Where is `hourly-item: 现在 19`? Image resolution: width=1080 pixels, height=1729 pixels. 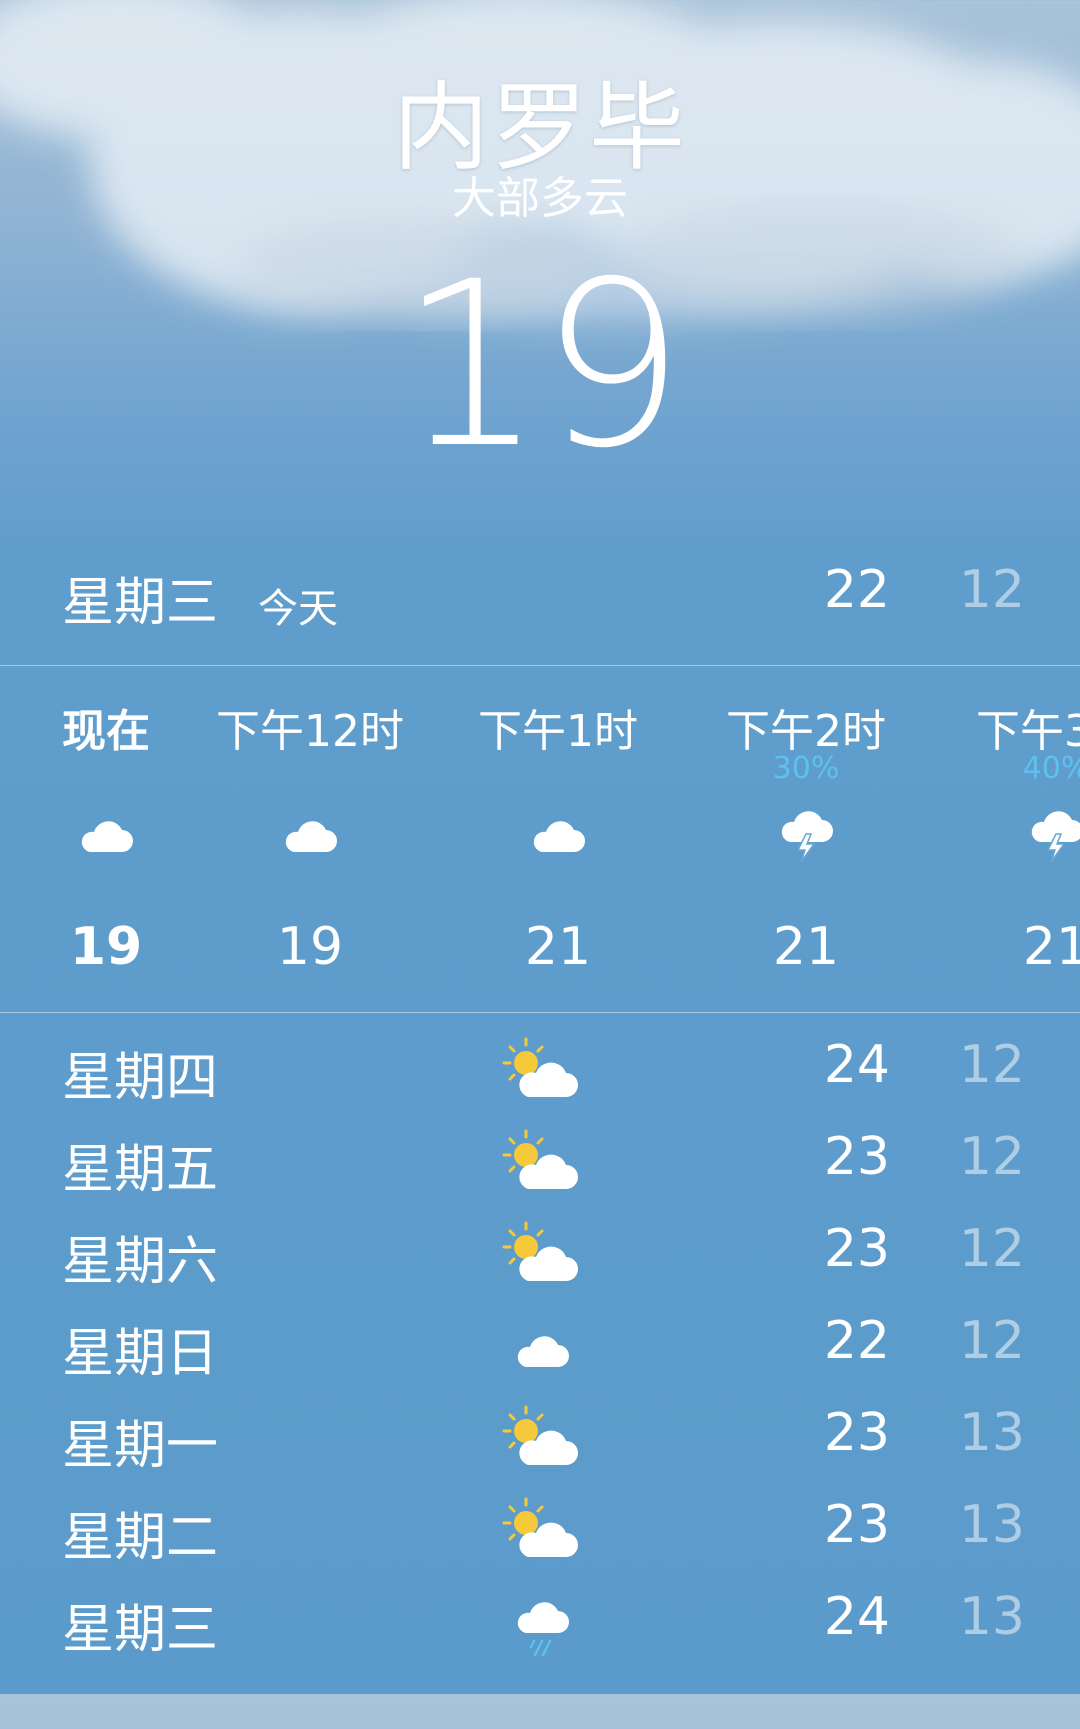 hourly-item: 现在 19 is located at coordinates (106, 836).